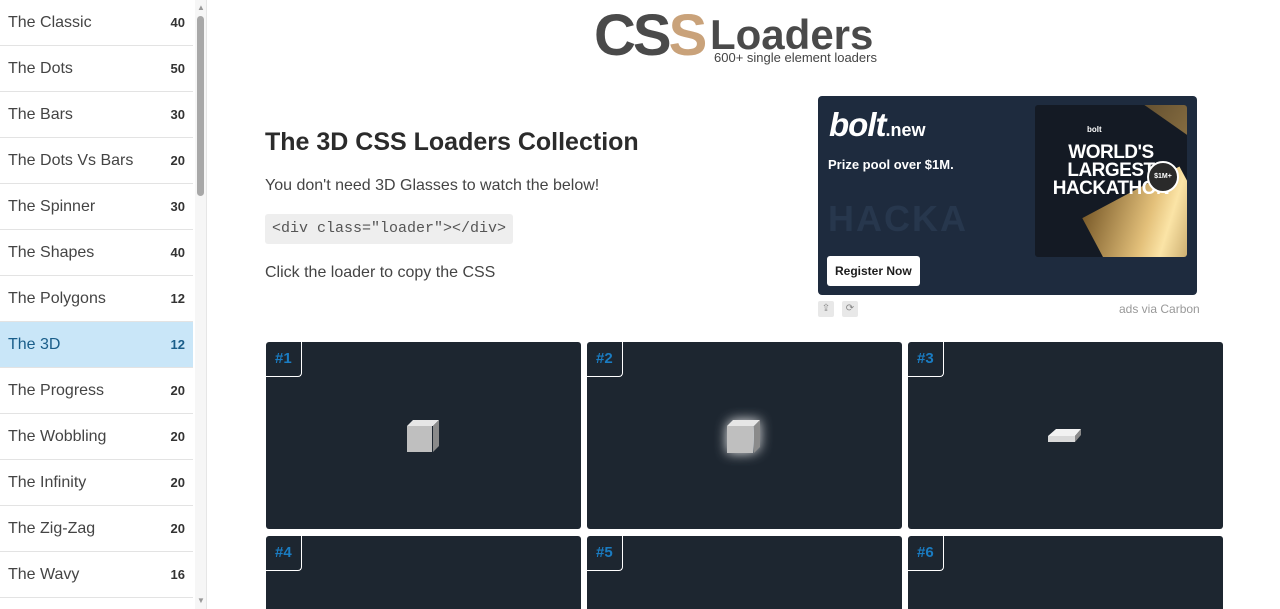 The height and width of the screenshot is (609, 1280). What do you see at coordinates (1065, 572) in the screenshot?
I see `loader-card-6: #6` at bounding box center [1065, 572].